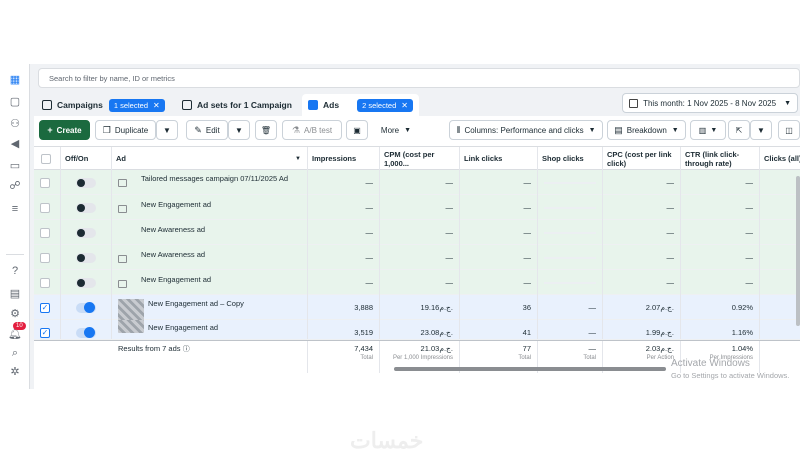 The width and height of the screenshot is (800, 460). I want to click on total-linkclicks-sub: Total, so click(524, 358).